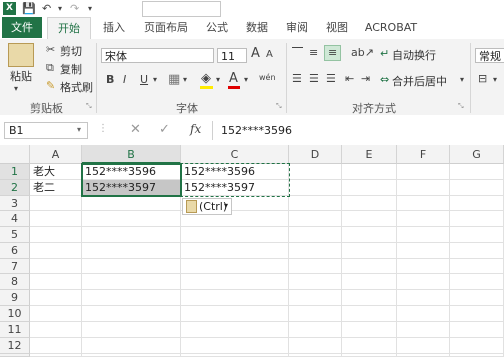 This screenshot has height=357, width=504. Describe the element at coordinates (114, 27) in the screenshot. I see `tab-insert: 插入` at that location.